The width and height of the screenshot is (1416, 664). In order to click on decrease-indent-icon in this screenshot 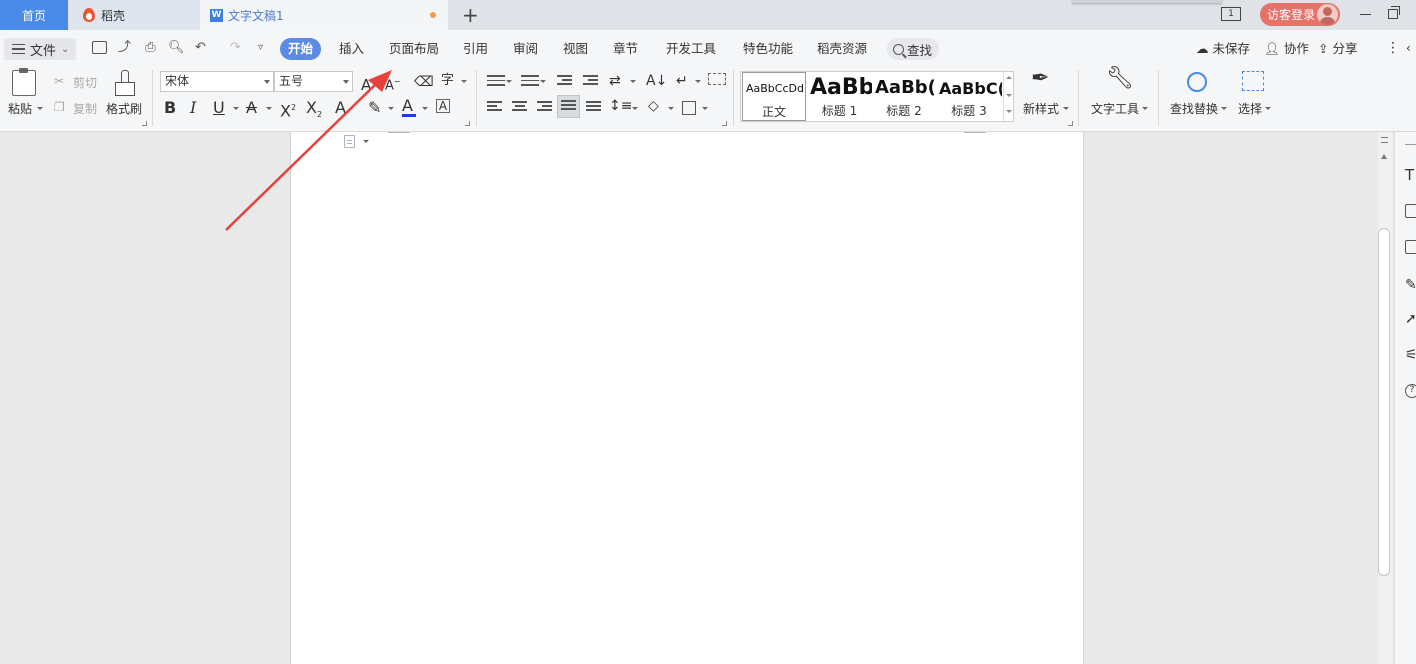, I will do `click(564, 81)`.